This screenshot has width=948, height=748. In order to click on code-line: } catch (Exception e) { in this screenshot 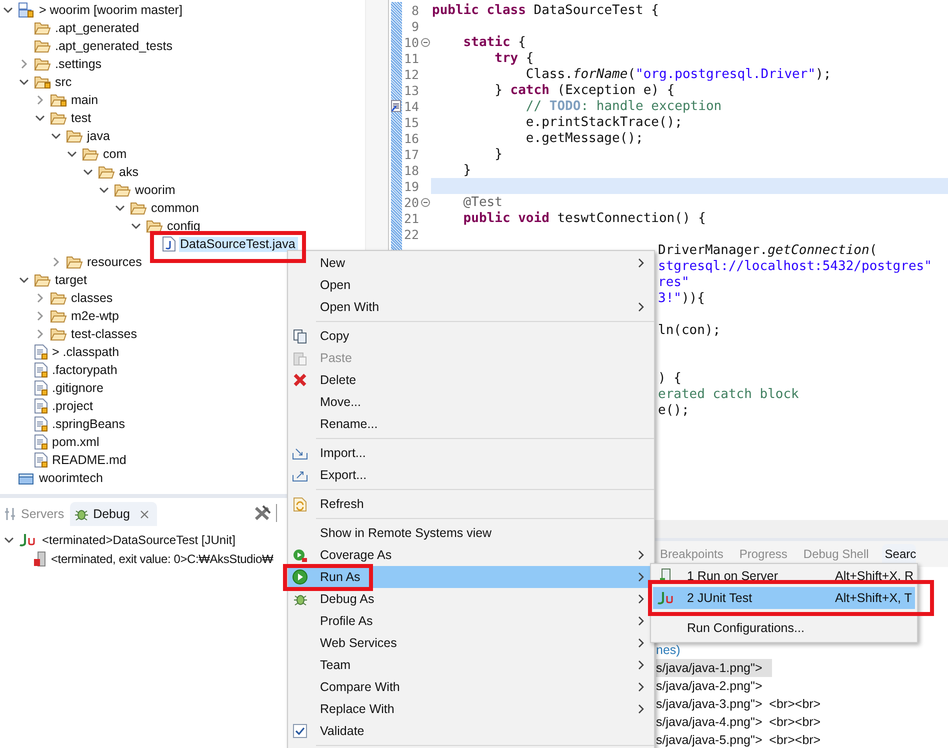, I will do `click(584, 90)`.